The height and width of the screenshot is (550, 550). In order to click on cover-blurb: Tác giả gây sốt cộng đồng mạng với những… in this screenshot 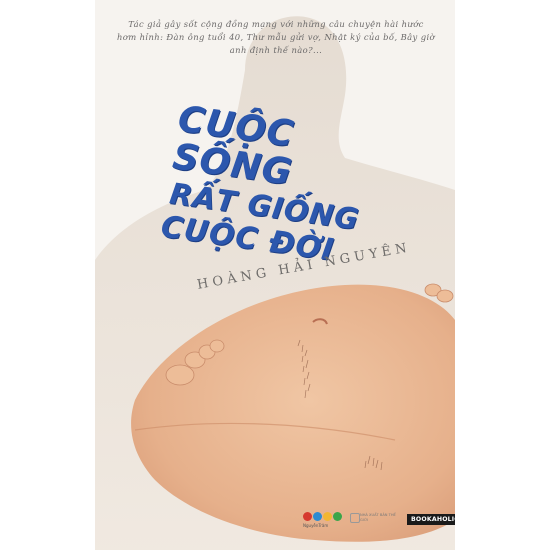, I will do `click(276, 37)`.